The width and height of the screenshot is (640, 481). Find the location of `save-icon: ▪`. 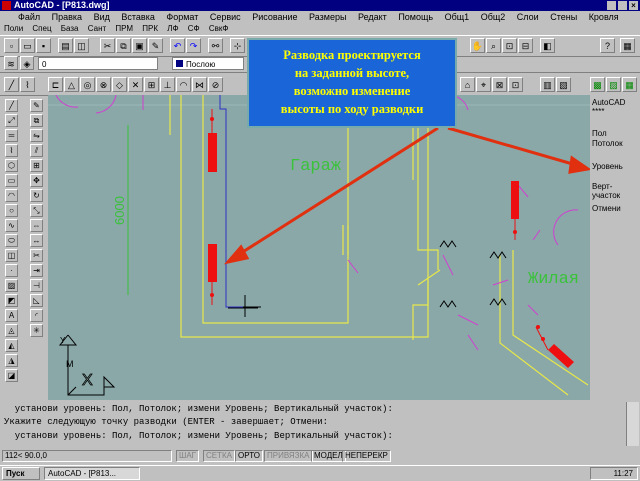

save-icon: ▪ is located at coordinates (43, 45).